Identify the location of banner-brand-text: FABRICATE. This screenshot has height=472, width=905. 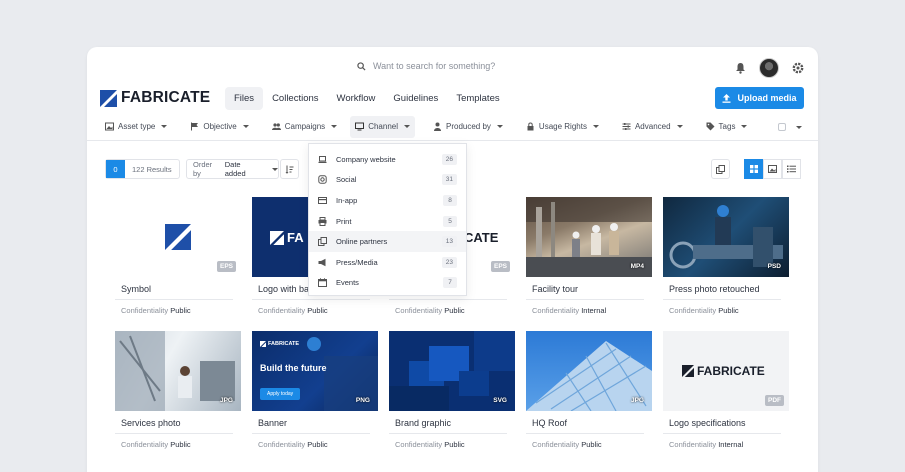
(284, 344).